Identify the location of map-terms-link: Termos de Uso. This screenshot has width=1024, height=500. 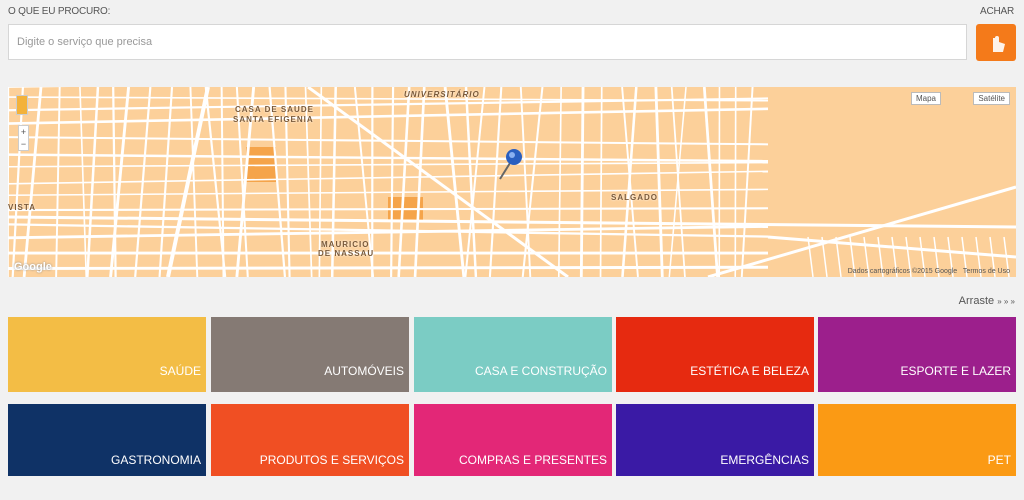
(986, 271).